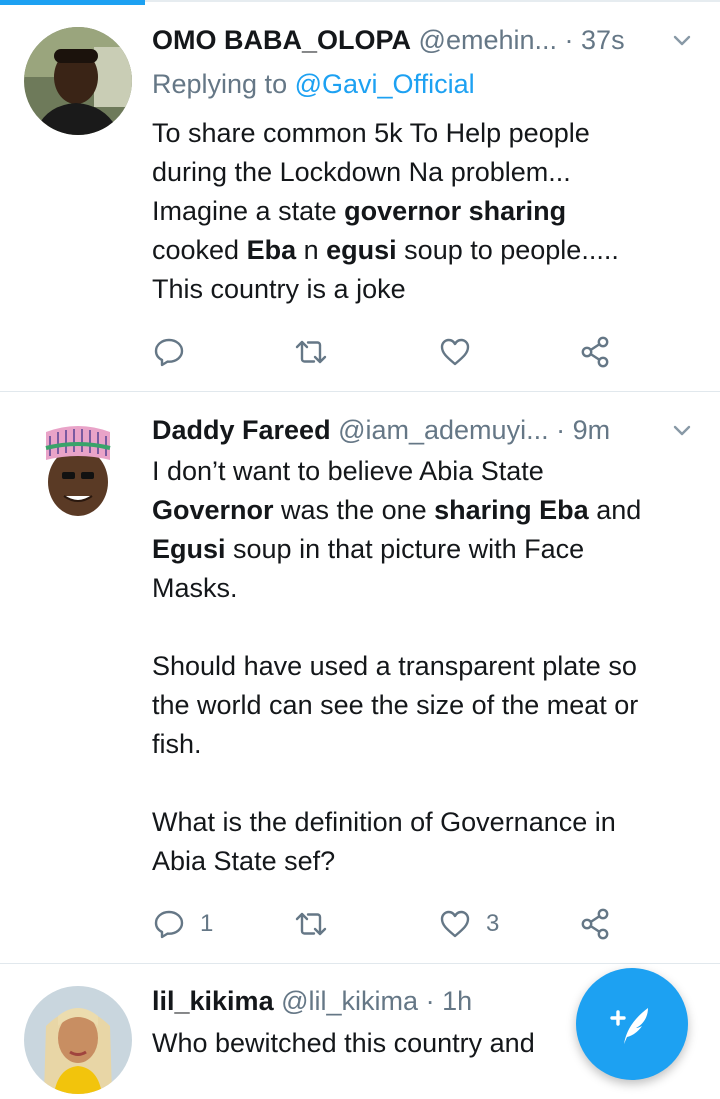 This screenshot has width=720, height=1099. I want to click on text-line: Imagine a state governor sharing, so click(359, 211).